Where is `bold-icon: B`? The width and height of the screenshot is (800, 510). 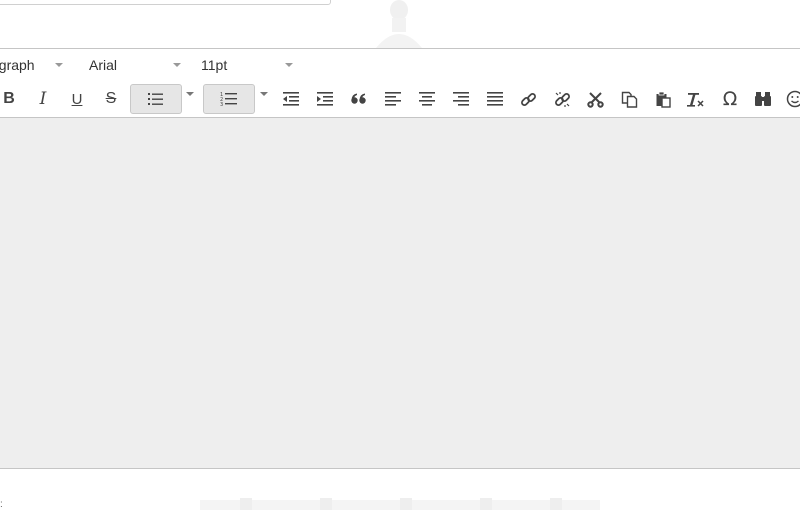
bold-icon: B is located at coordinates (9, 98).